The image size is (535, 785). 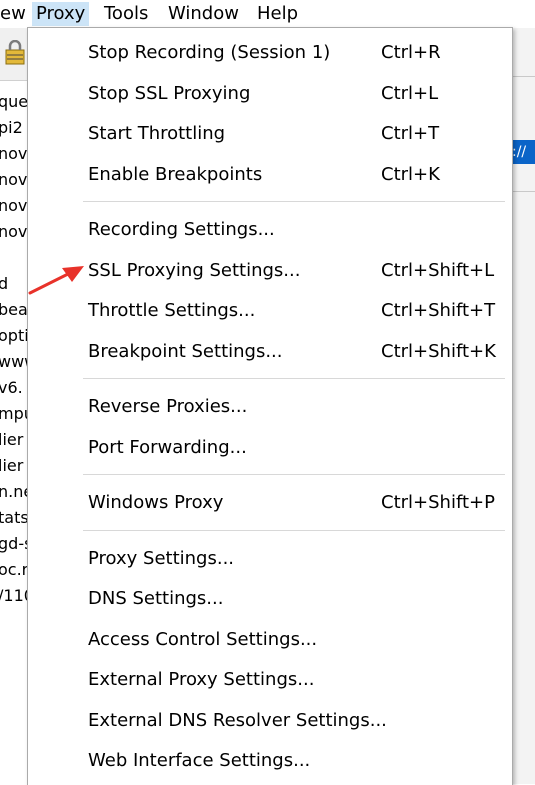 I want to click on menu-item-shortcut: Ctrl+T, so click(x=410, y=133).